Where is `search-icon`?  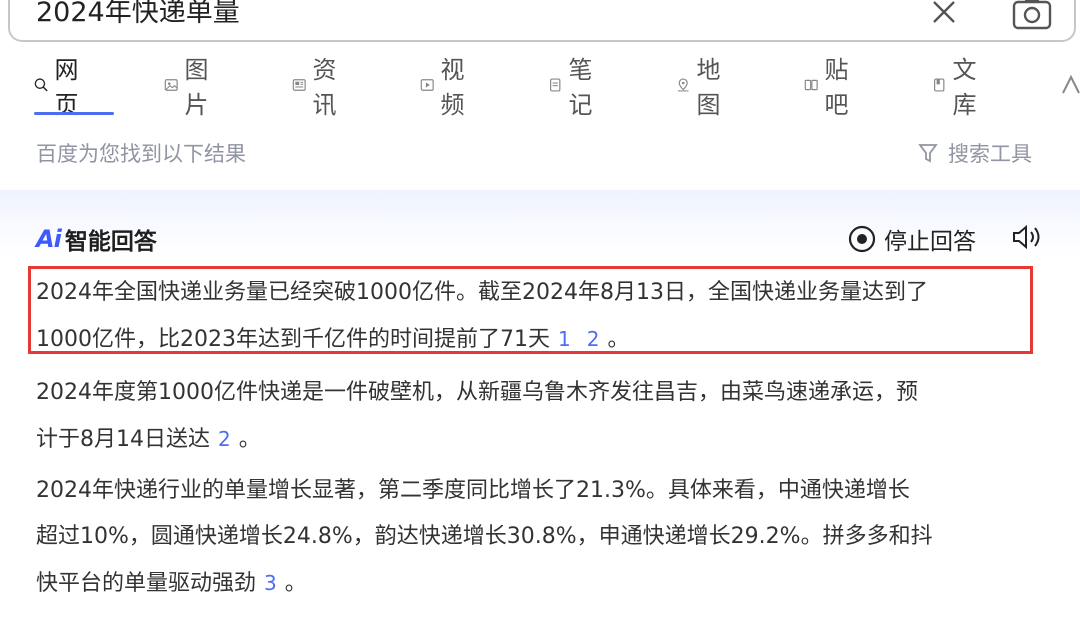
search-icon is located at coordinates (41, 85).